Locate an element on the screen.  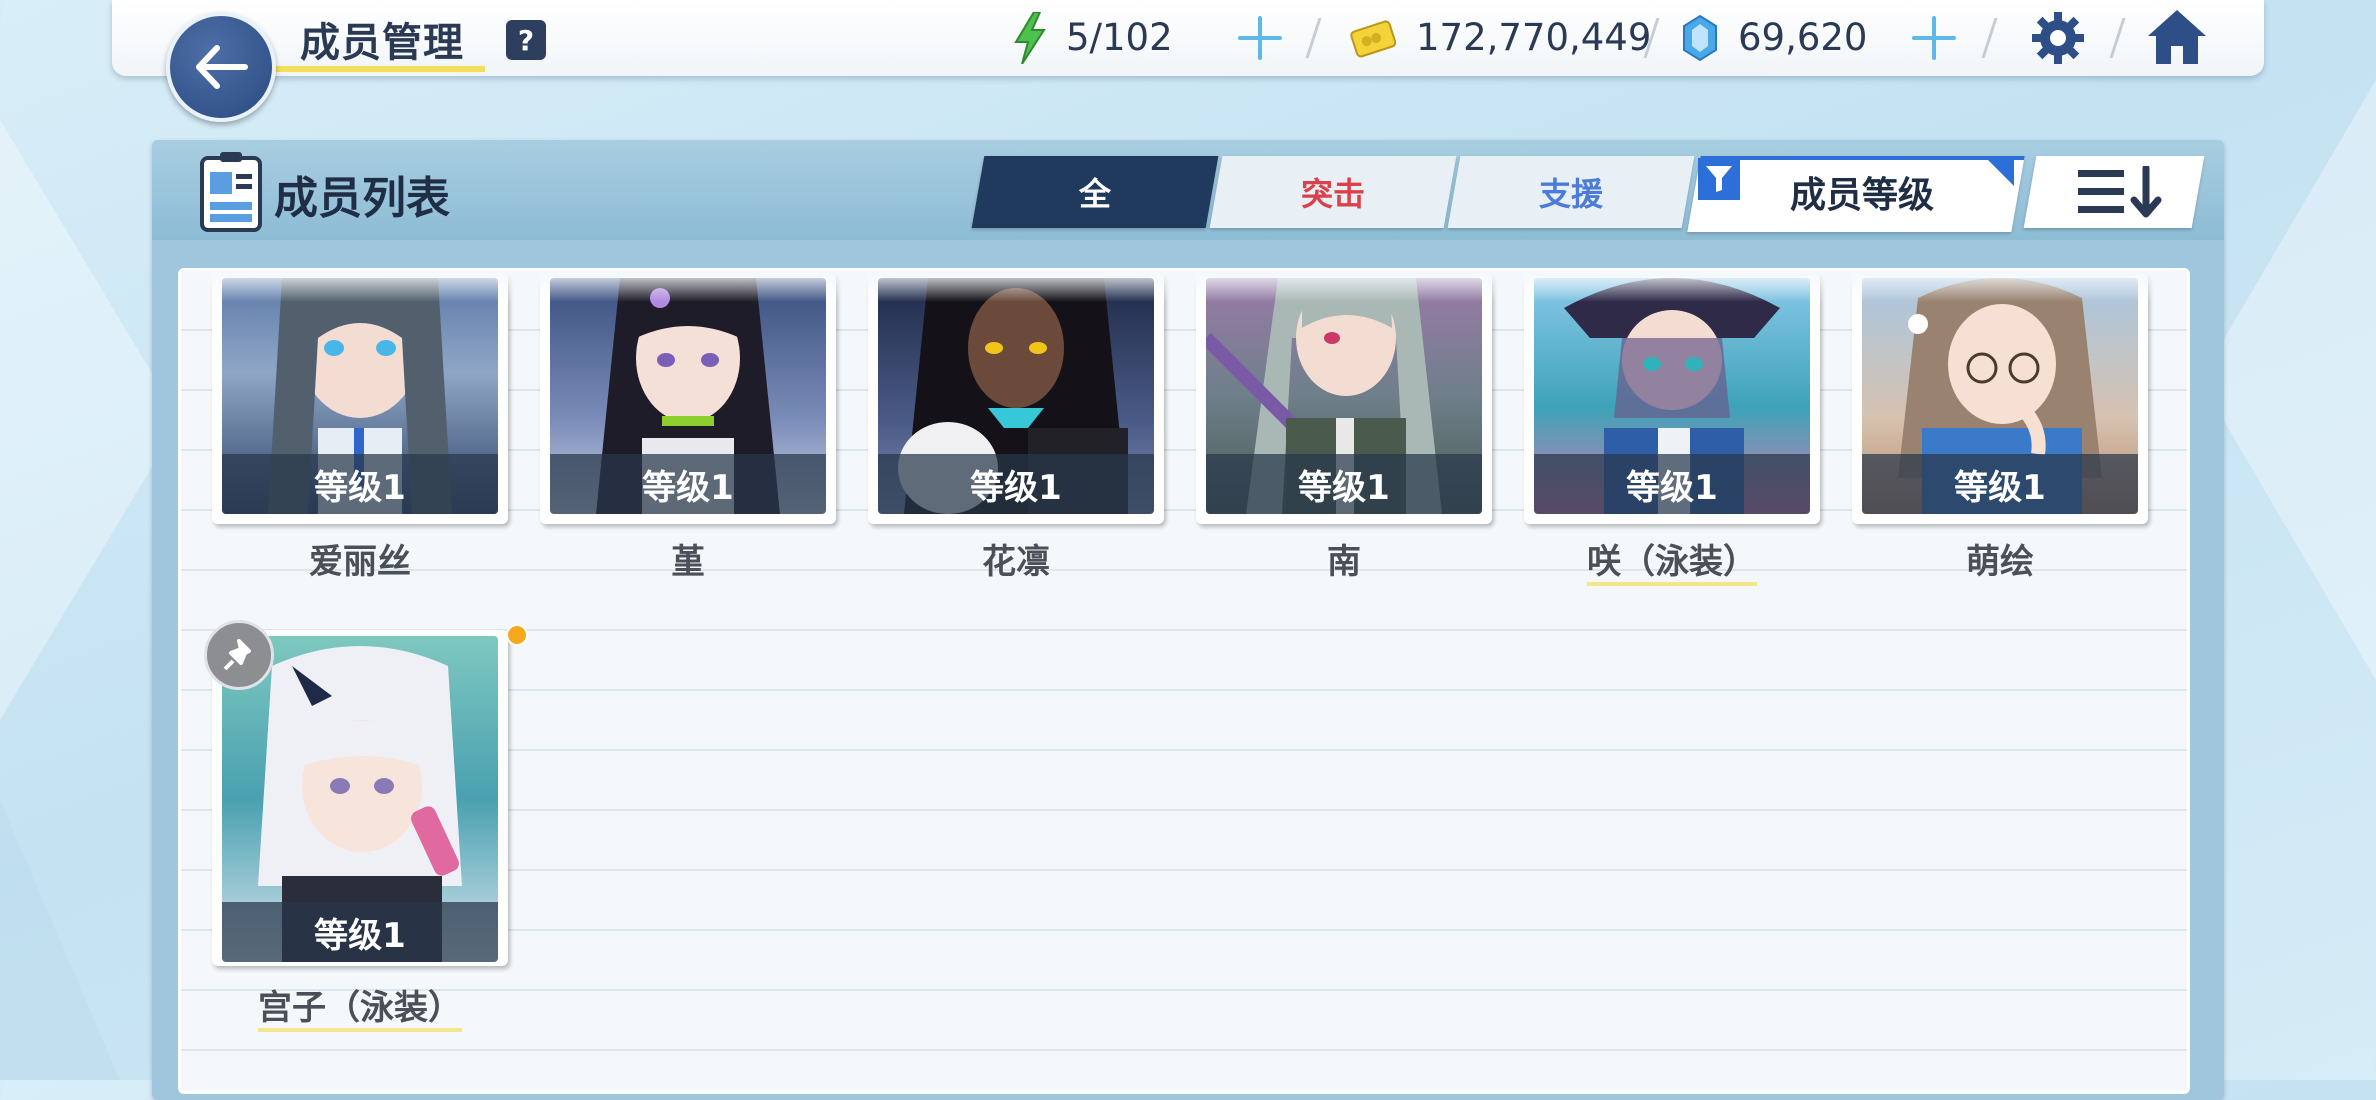
tab-bar: 全 突击 支援 is located at coordinates (1333, 192).